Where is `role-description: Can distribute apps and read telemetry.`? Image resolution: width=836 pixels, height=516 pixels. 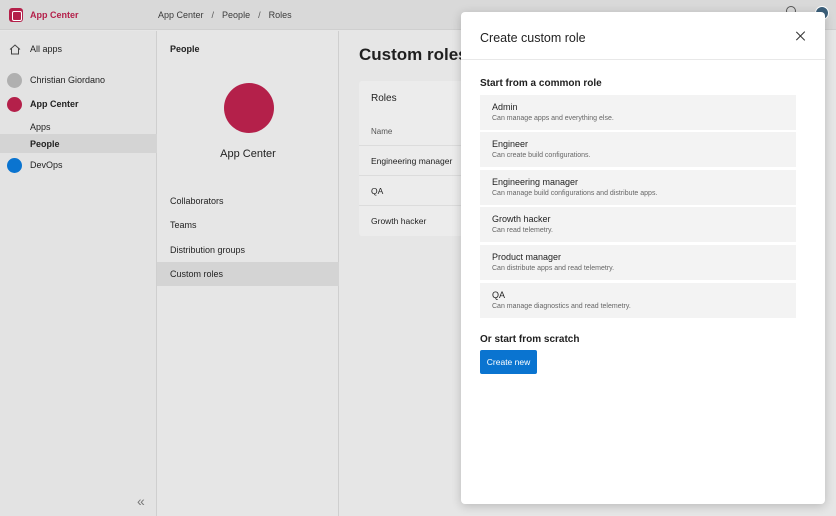
role-description: Can distribute apps and read telemetry. is located at coordinates (553, 268).